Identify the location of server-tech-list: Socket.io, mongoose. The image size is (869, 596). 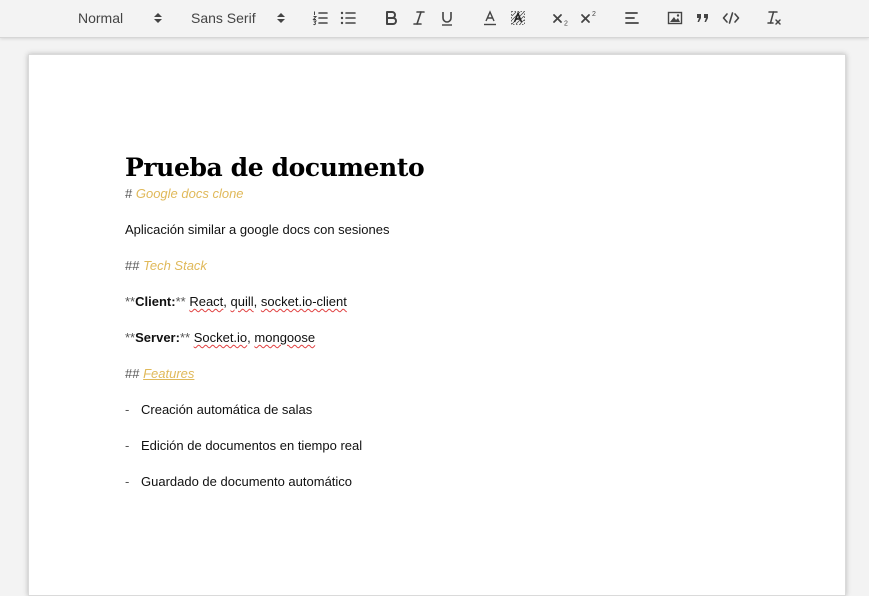
(254, 337).